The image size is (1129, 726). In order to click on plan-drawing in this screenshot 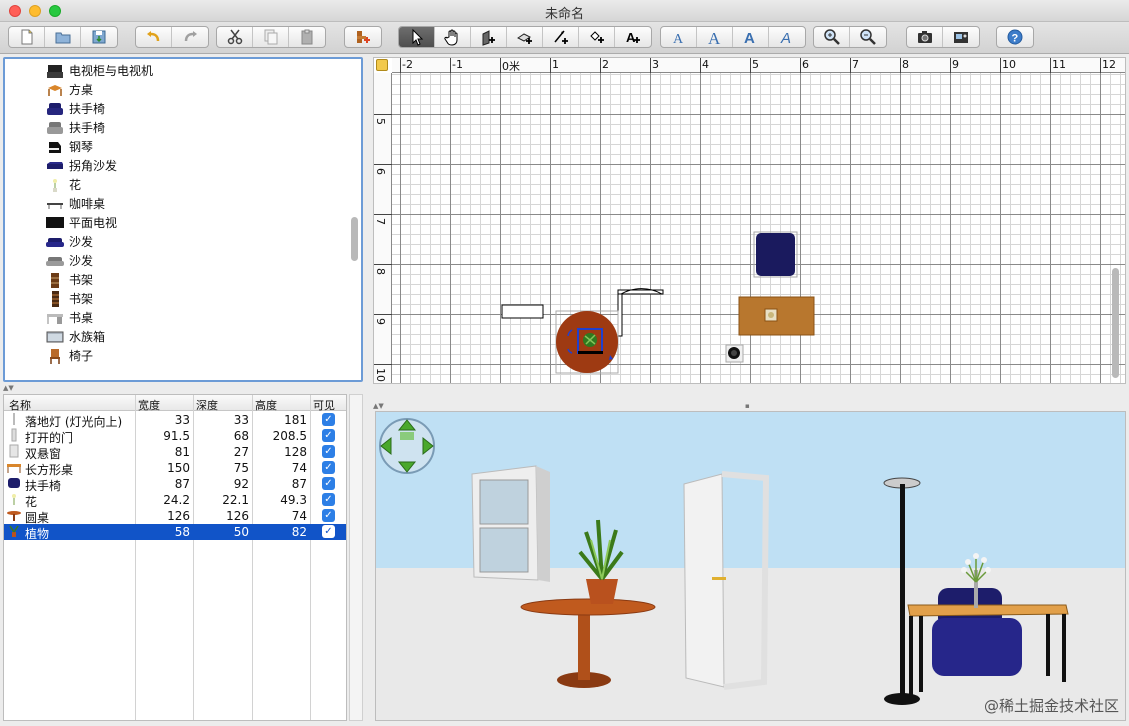, I will do `click(658, 302)`.